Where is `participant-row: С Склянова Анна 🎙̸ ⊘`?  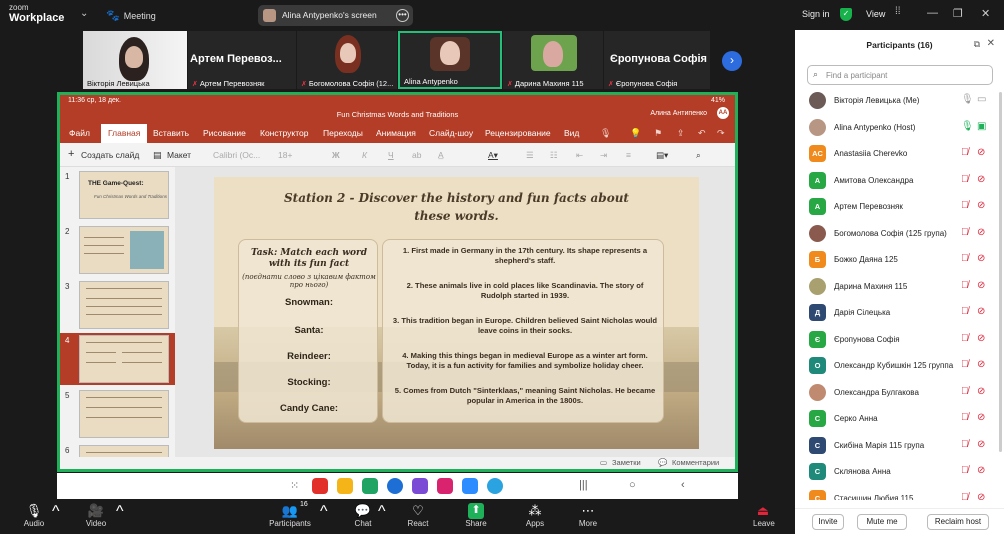 participant-row: С Склянова Анна 🎙̸ ⊘ is located at coordinates (895, 472).